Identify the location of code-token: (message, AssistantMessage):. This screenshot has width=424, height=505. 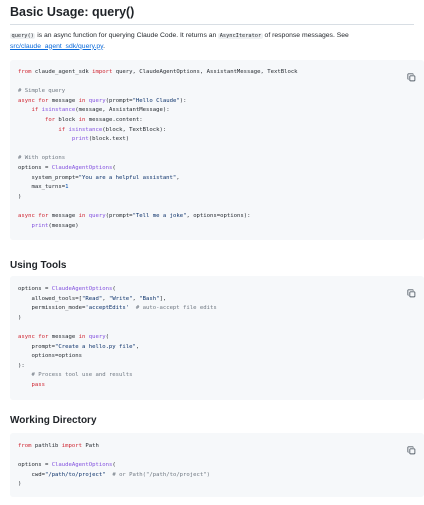
(122, 110).